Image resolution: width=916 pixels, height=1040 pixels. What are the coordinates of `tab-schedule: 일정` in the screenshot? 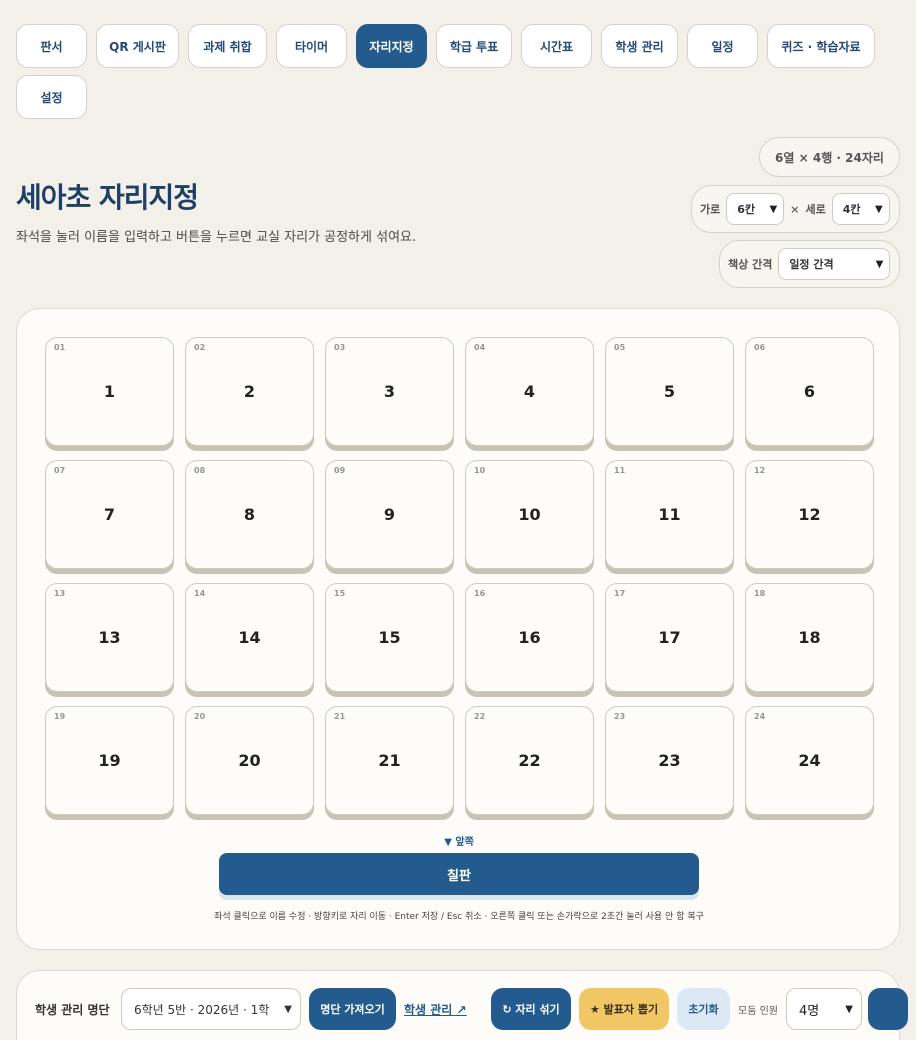 It's located at (722, 46).